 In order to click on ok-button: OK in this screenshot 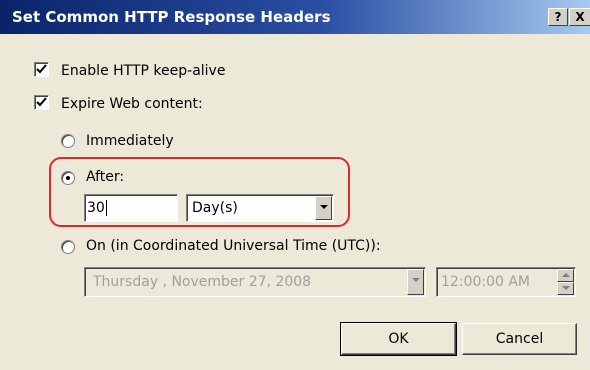, I will do `click(398, 339)`.